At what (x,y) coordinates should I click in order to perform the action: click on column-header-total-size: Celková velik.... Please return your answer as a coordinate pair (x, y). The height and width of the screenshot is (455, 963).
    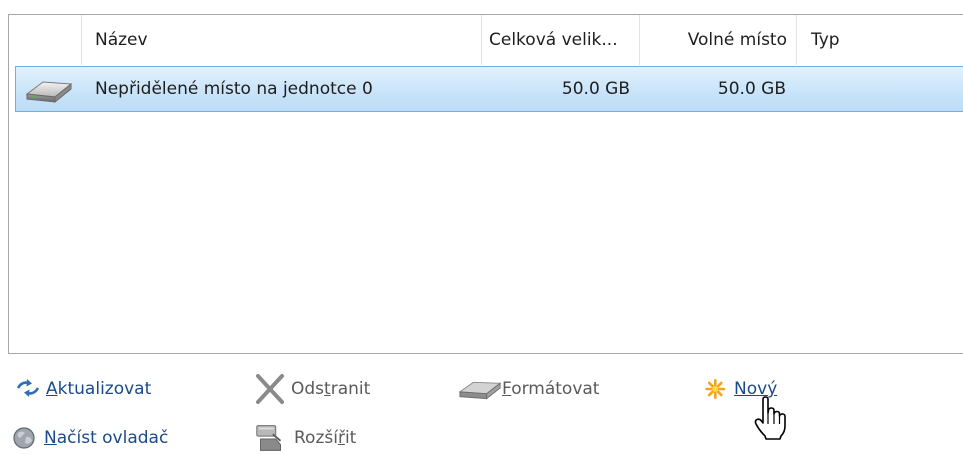
    Looking at the image, I should click on (560, 40).